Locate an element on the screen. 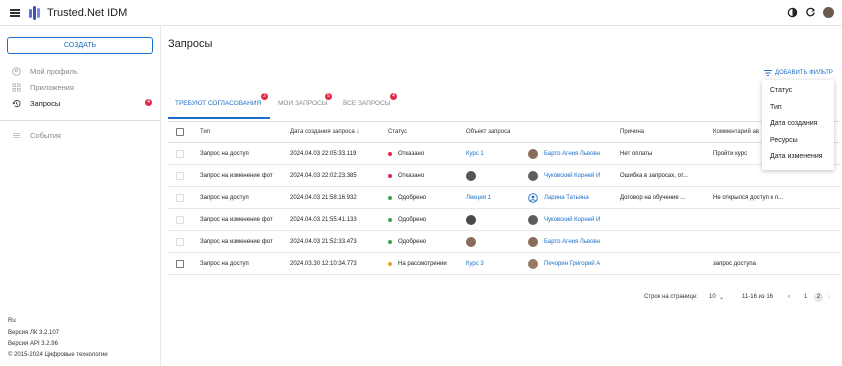 The width and height of the screenshot is (842, 366). select-all-checkbox is located at coordinates (180, 132).